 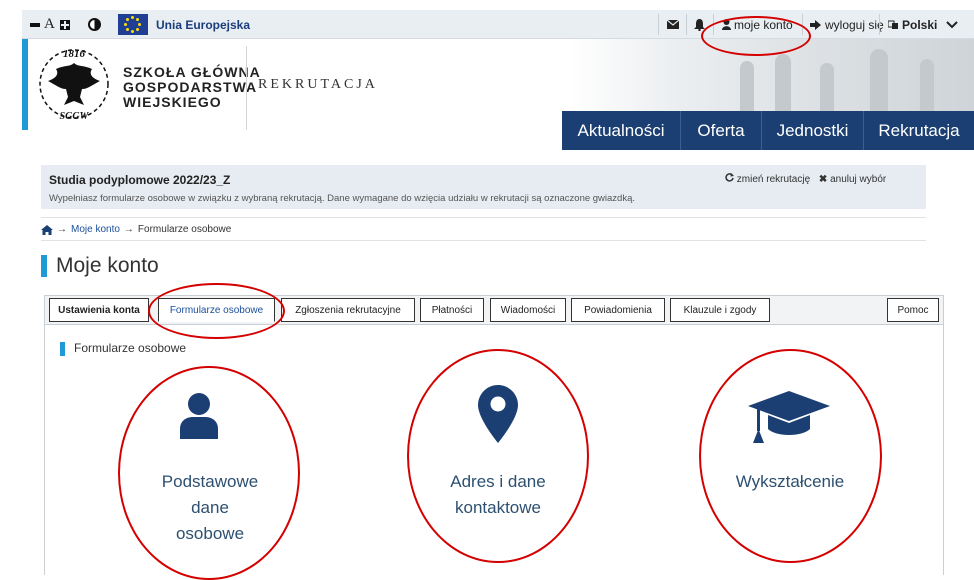 I want to click on tab-payments: Płatności, so click(x=452, y=310).